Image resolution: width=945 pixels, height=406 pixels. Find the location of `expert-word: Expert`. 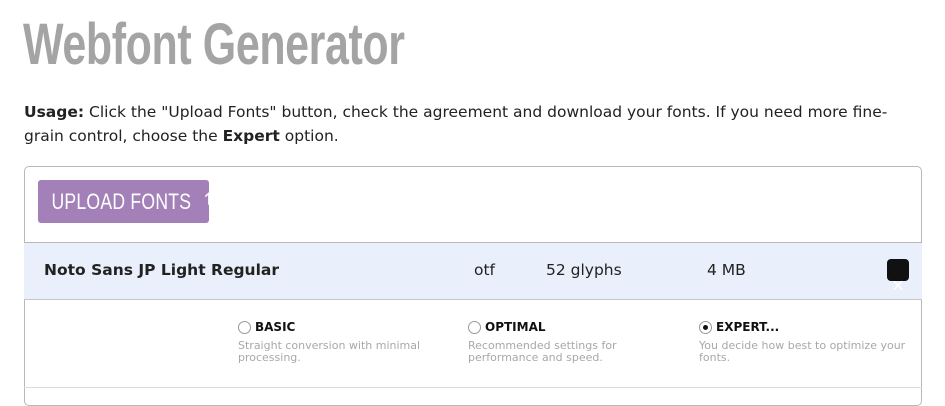

expert-word: Expert is located at coordinates (251, 136).